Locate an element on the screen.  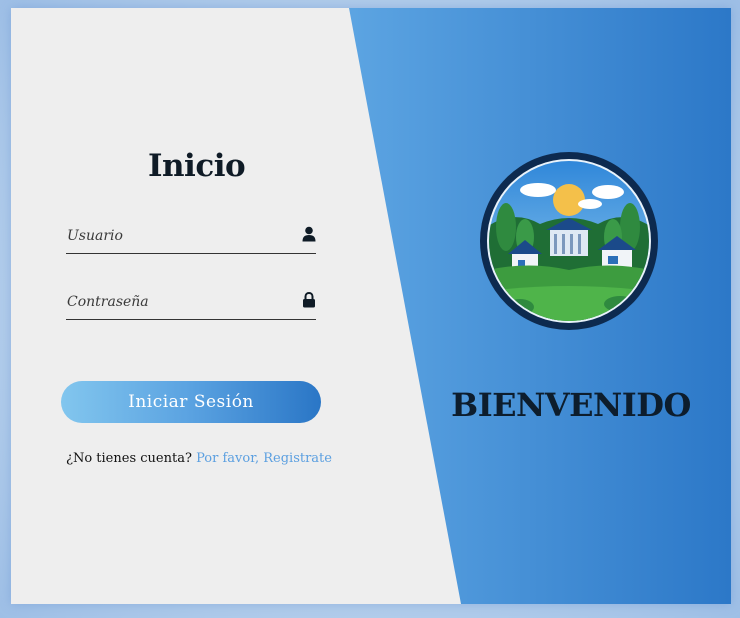
login-button: Iniciar Sesión is located at coordinates (191, 402).